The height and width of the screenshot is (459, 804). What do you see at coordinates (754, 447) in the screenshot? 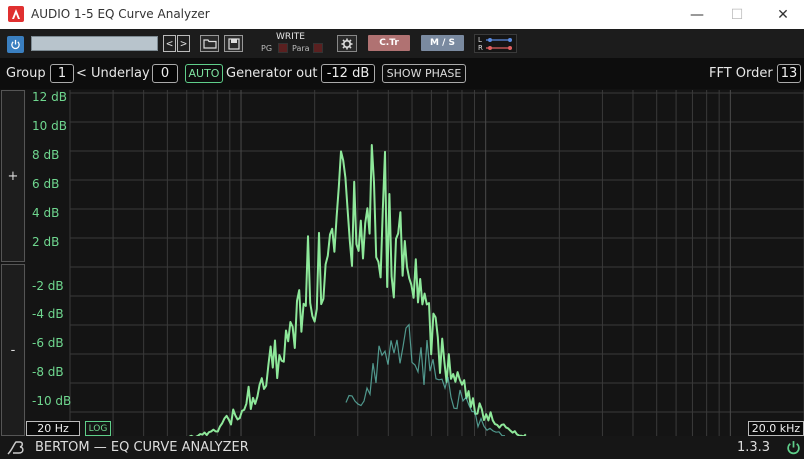
I see `version-label: 1.3.3` at bounding box center [754, 447].